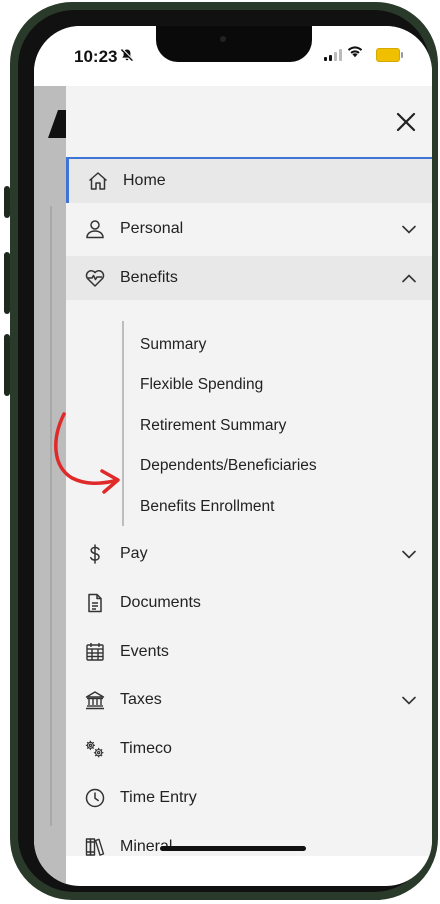 The height and width of the screenshot is (904, 440). I want to click on dollar-icon, so click(95, 554).